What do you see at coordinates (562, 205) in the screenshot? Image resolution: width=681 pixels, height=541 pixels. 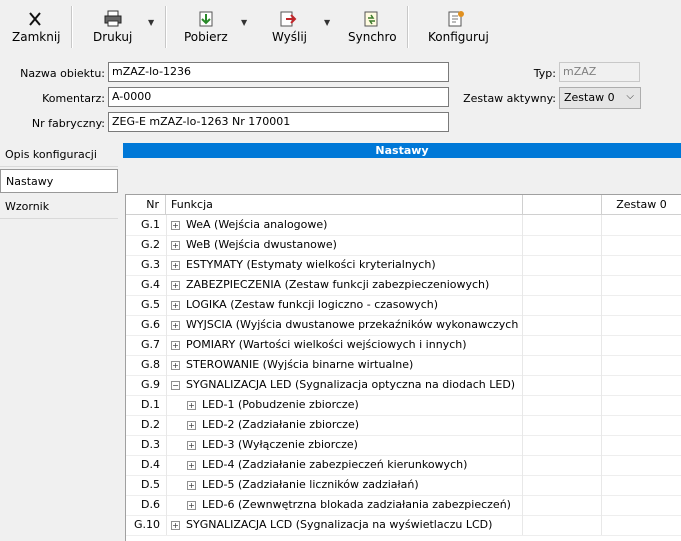 I see `column-header-empty` at bounding box center [562, 205].